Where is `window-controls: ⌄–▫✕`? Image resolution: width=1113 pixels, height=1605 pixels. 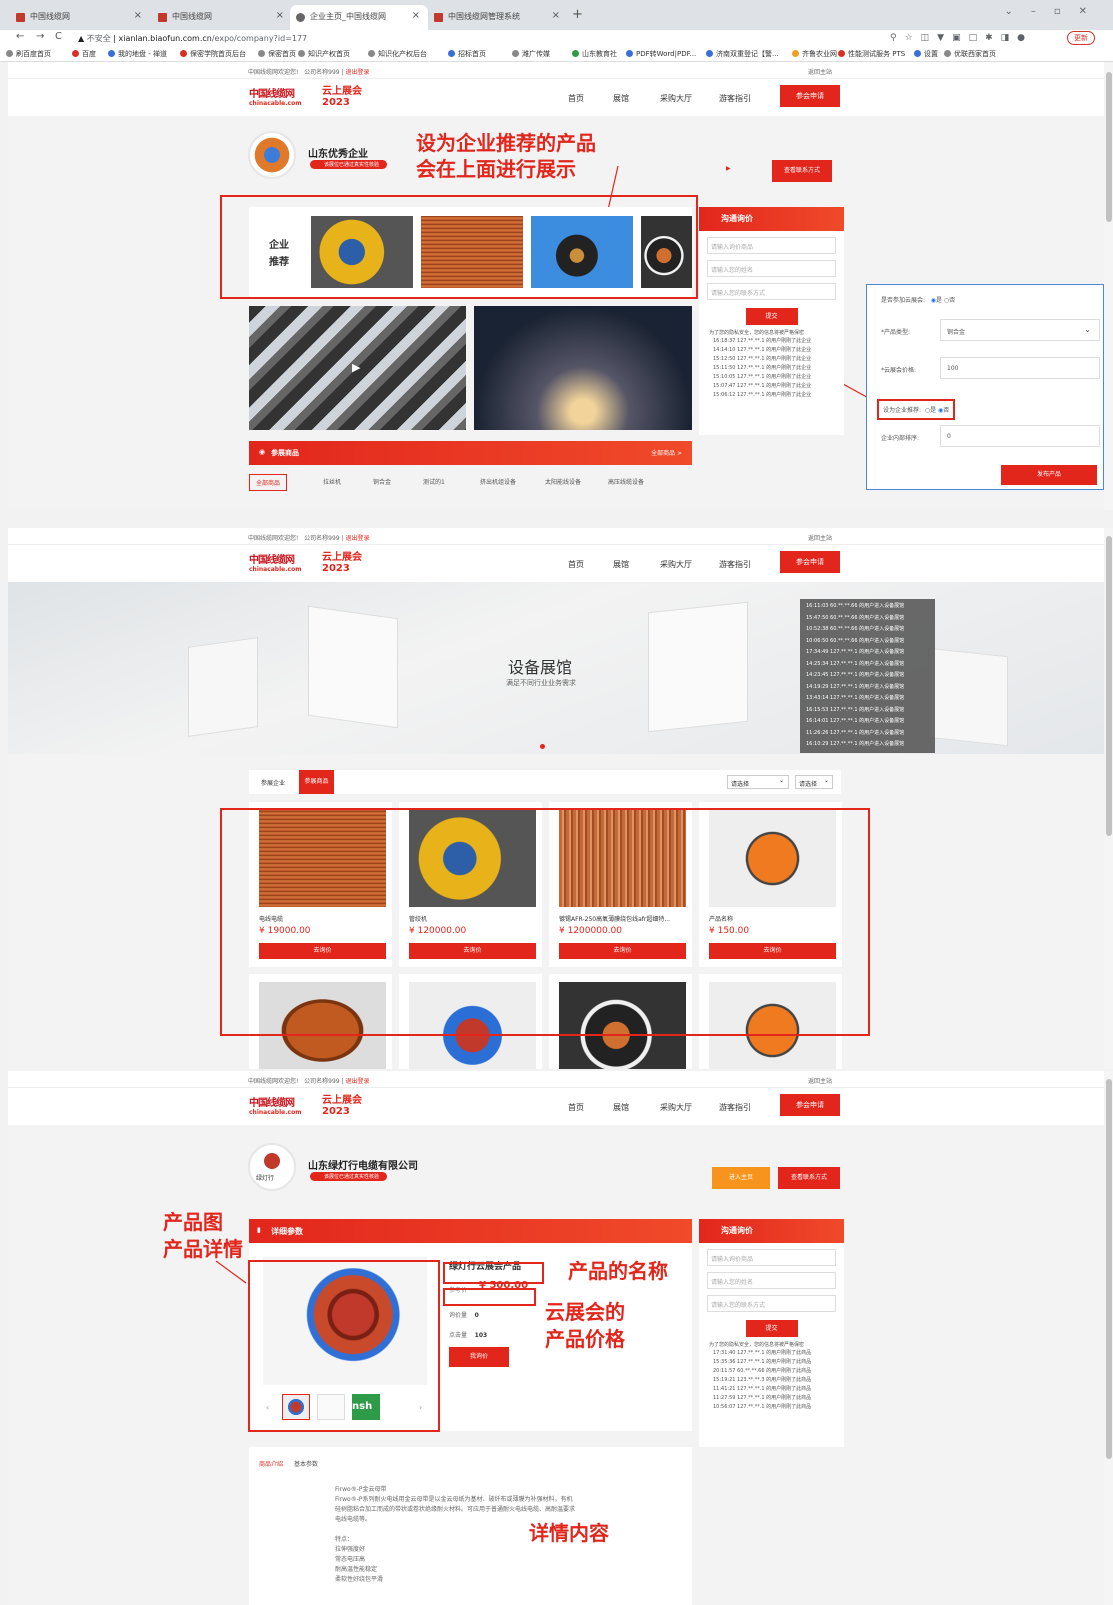
window-controls: ⌄–▫✕ is located at coordinates (1054, 11).